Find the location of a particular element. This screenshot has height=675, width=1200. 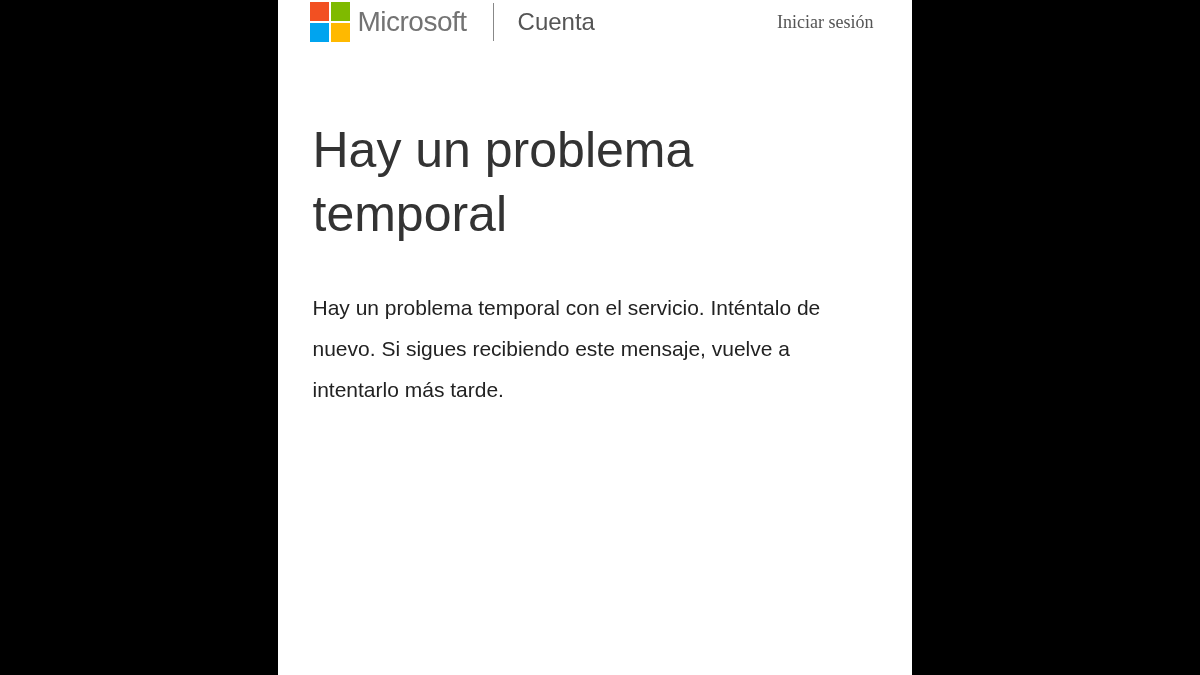

page-title: Hay un problema temporal is located at coordinates (503, 182).